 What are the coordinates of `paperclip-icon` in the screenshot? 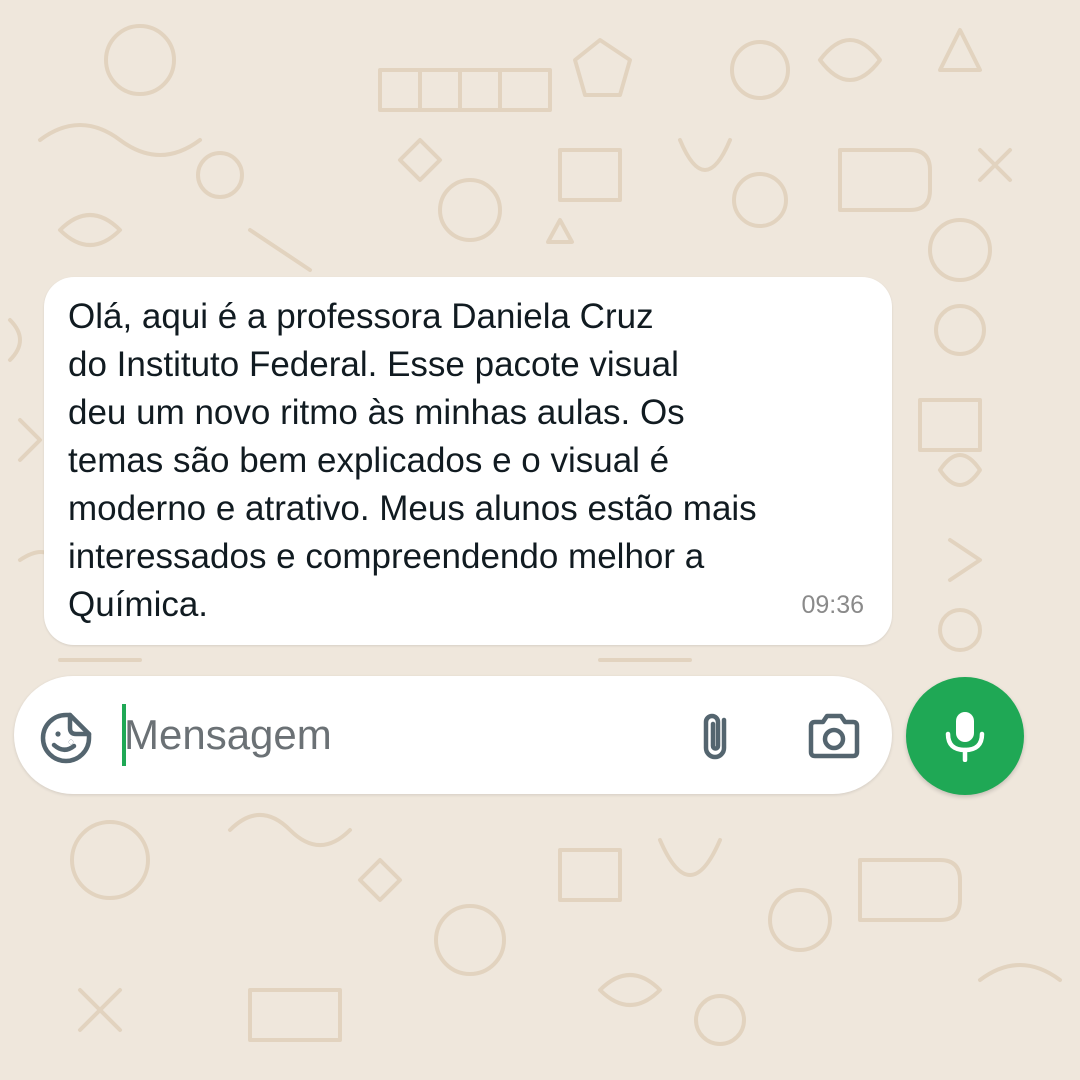 It's located at (716, 736).